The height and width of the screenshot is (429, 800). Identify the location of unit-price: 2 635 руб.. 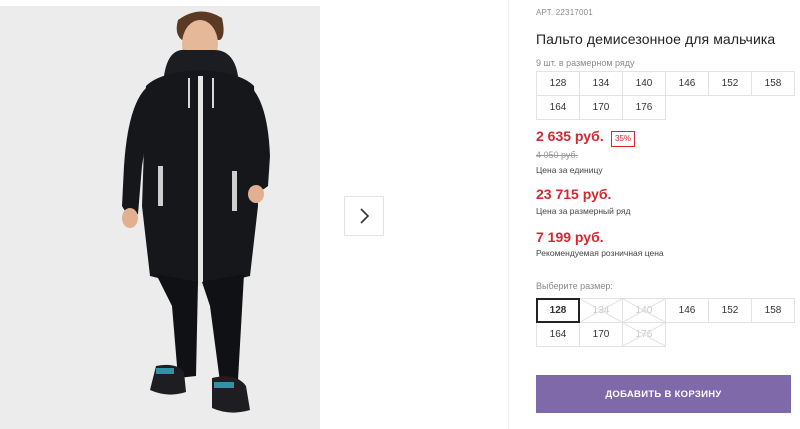
(570, 136).